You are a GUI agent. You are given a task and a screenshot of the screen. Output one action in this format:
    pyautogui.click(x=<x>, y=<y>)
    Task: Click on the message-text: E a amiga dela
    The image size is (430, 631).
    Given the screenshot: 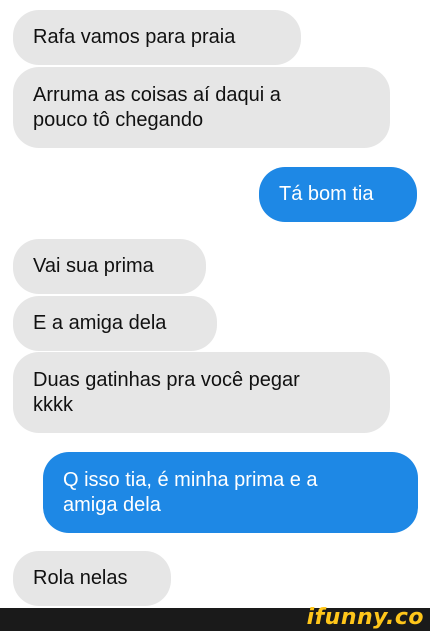 What is the action you would take?
    pyautogui.click(x=100, y=323)
    